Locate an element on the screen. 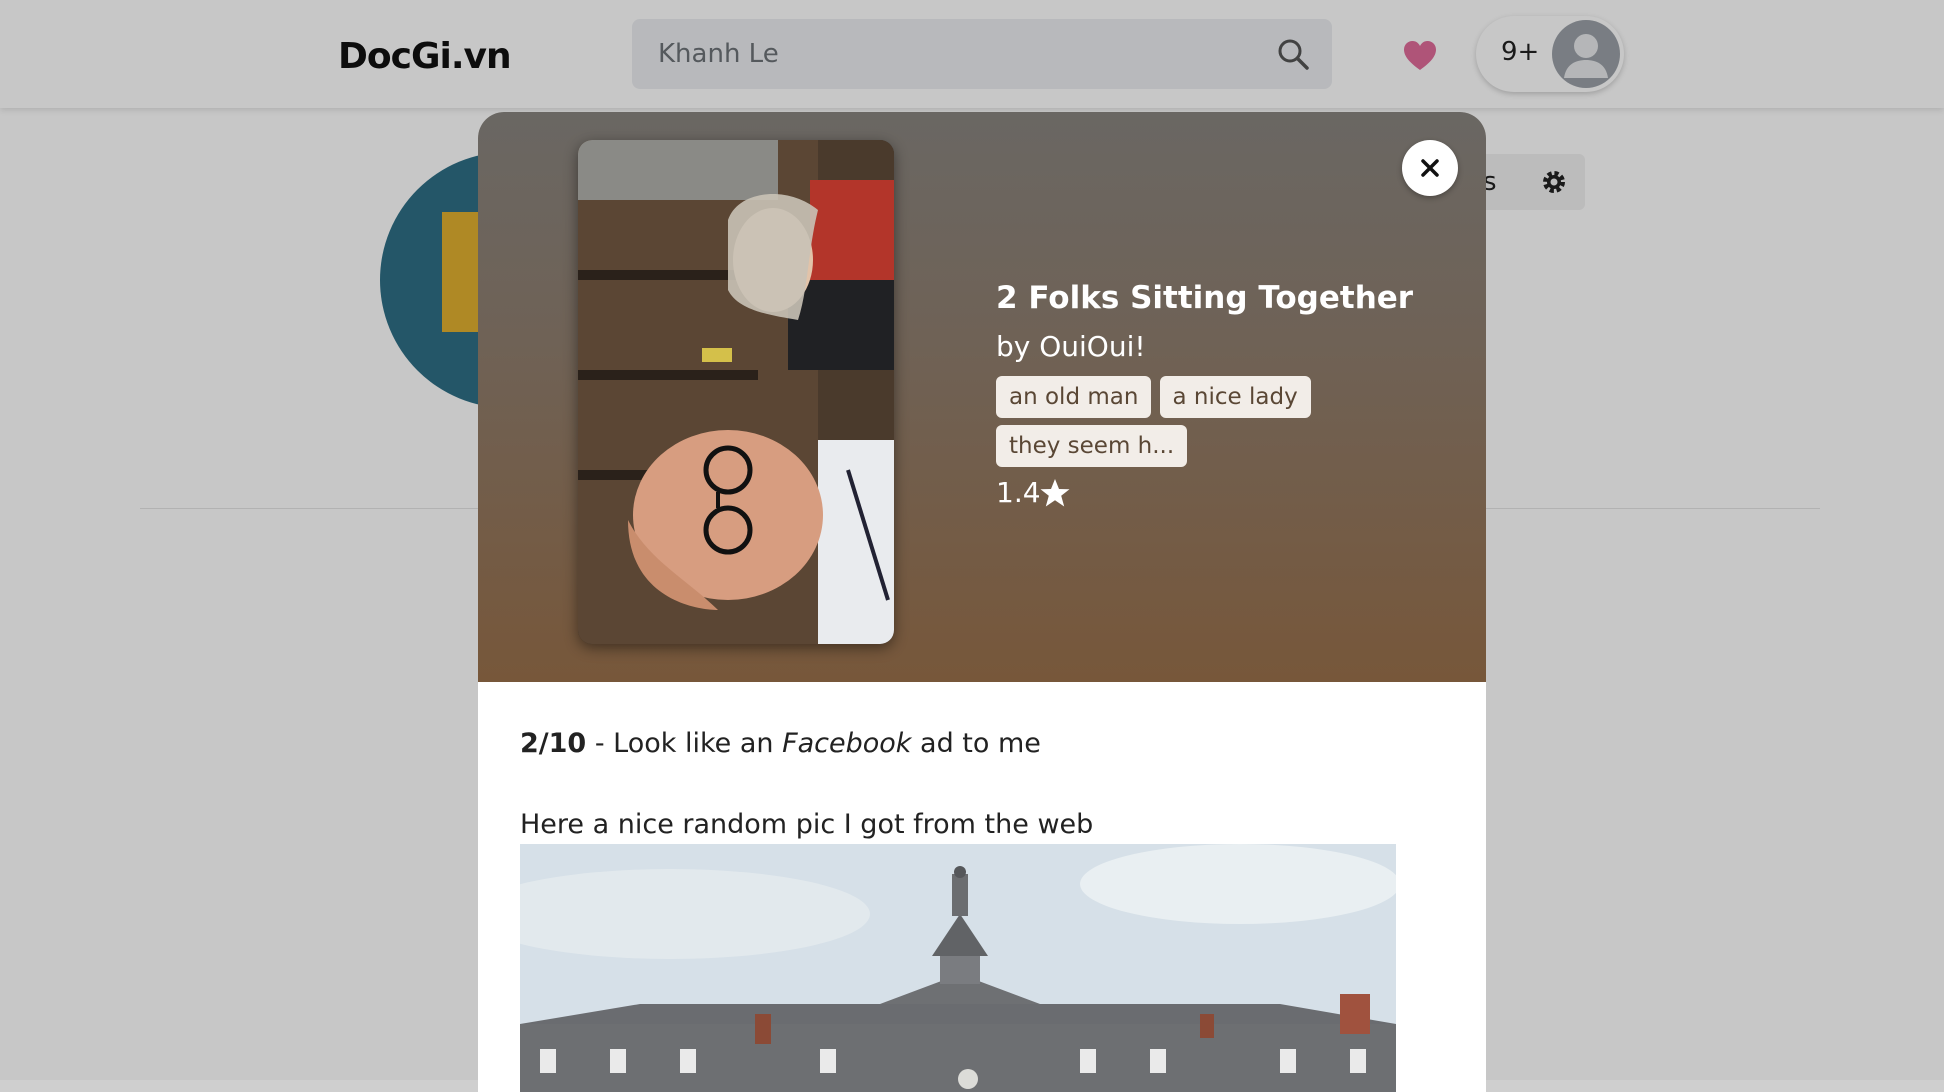  review-emphasis: Facebook is located at coordinates (847, 743).